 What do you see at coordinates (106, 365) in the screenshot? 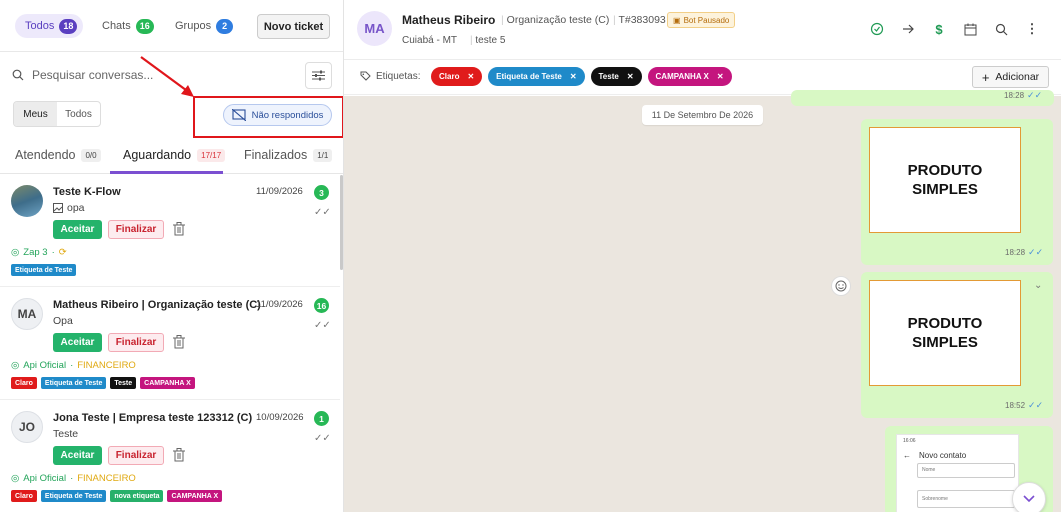
I see `department-name: FINANCEIRO` at bounding box center [106, 365].